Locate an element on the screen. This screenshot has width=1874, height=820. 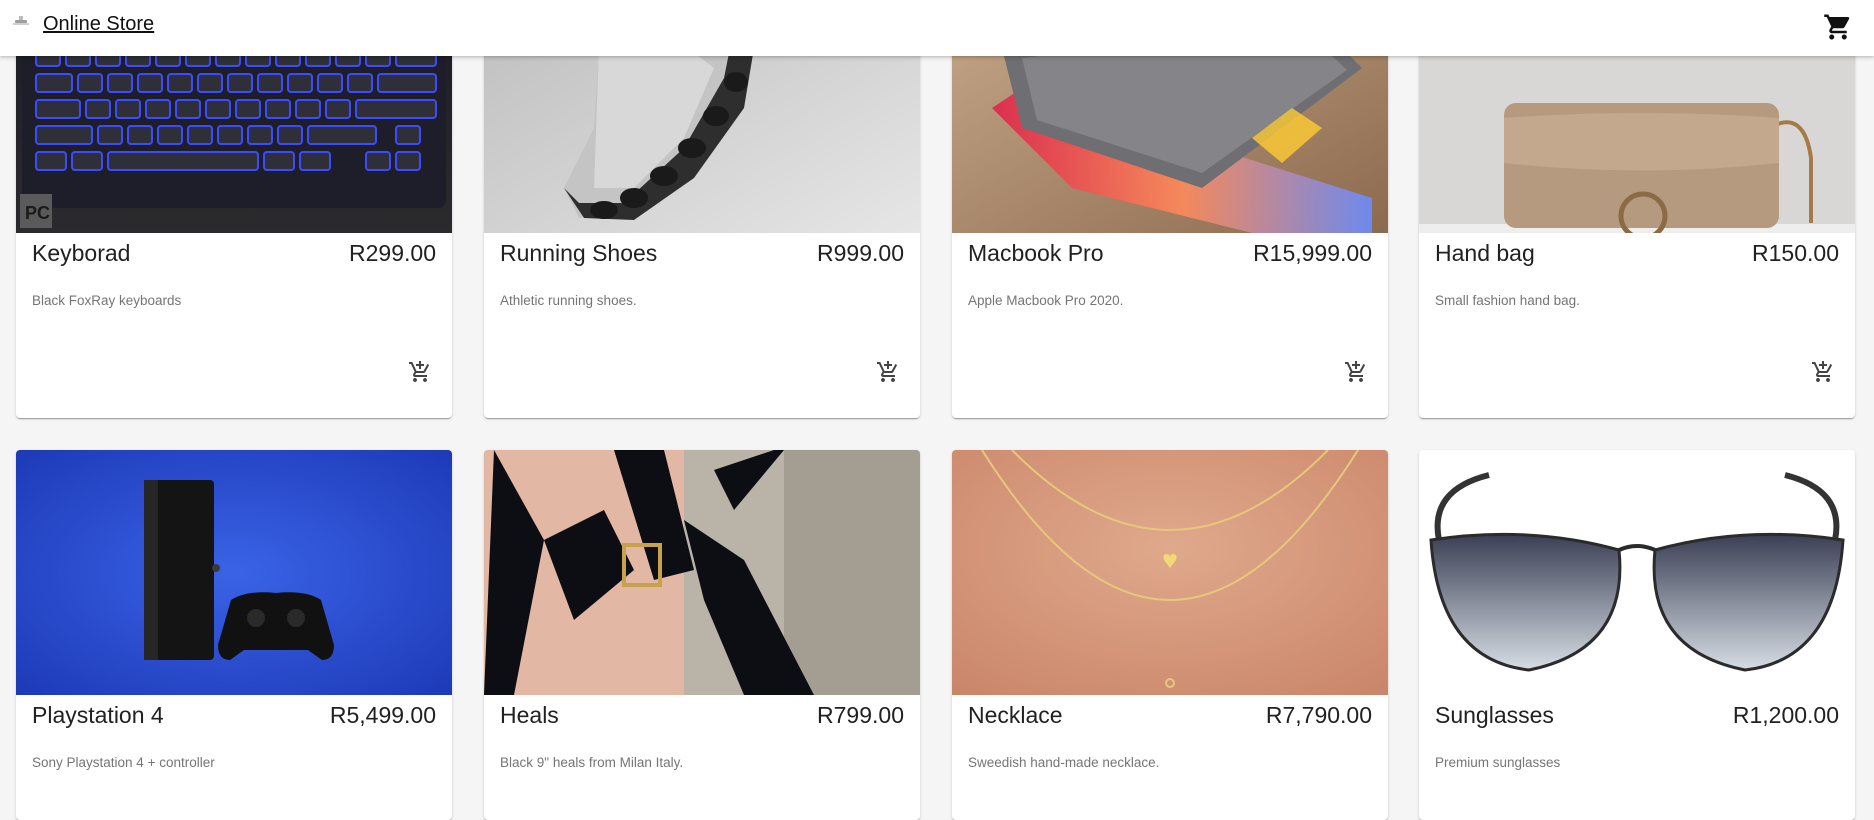
product-price: R5,499.00 is located at coordinates (382, 715).